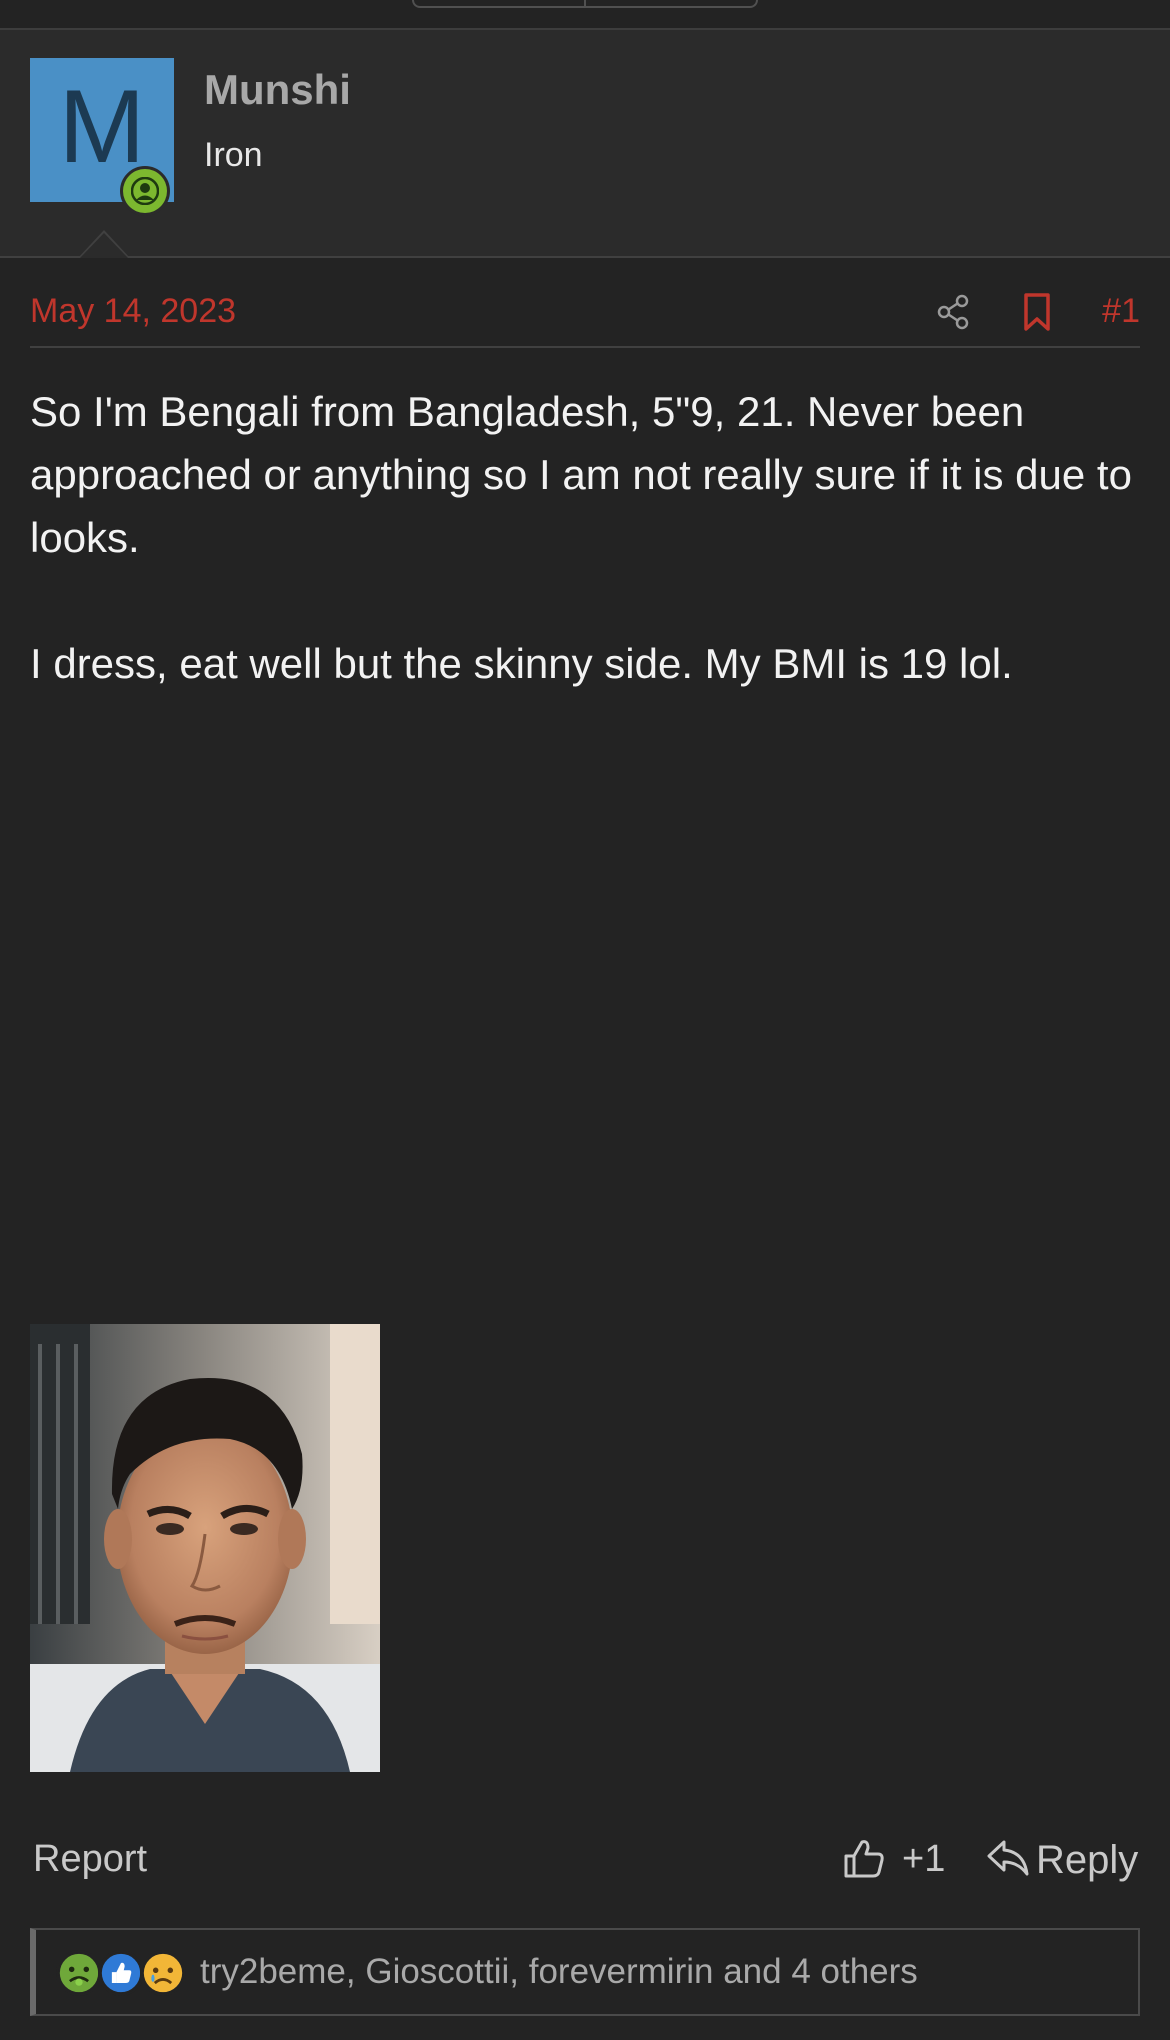 The width and height of the screenshot is (1170, 2040). What do you see at coordinates (924, 1859) in the screenshot?
I see `like-label: +1` at bounding box center [924, 1859].